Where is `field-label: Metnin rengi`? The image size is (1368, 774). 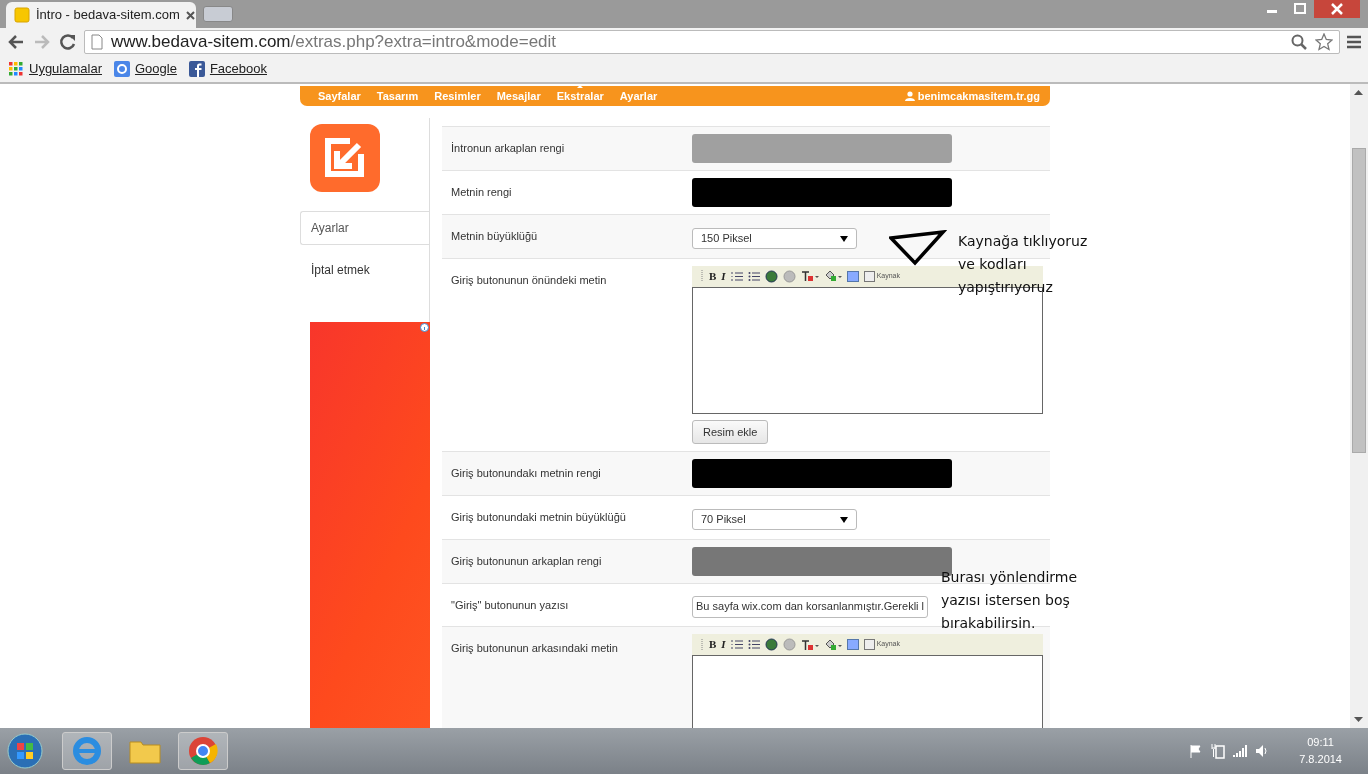
field-label: Metnin rengi is located at coordinates (481, 192).